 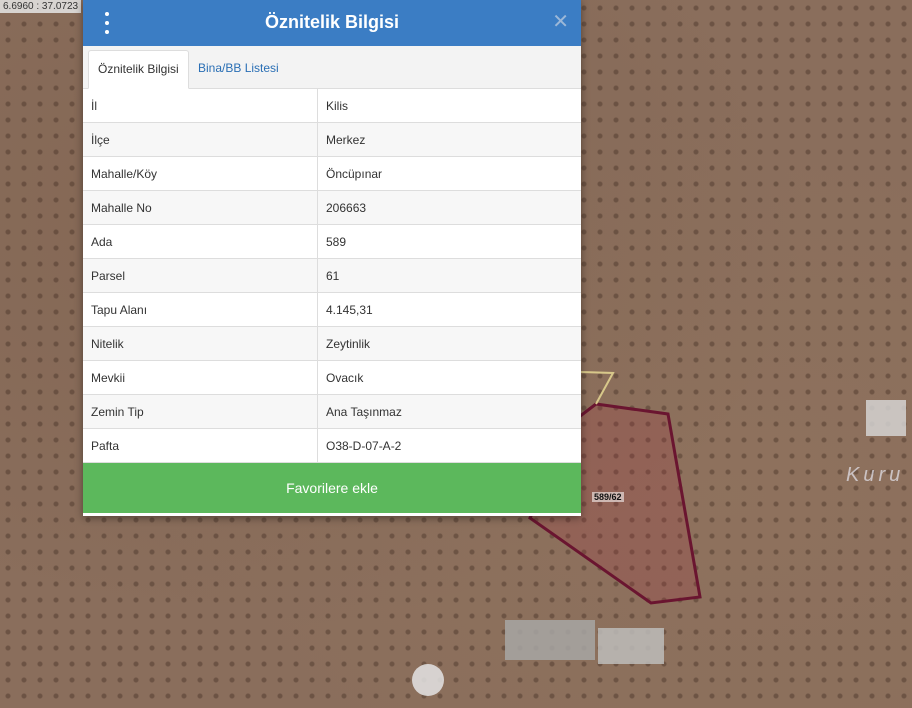 I want to click on attribute-value: Zeytinlik, so click(x=449, y=343).